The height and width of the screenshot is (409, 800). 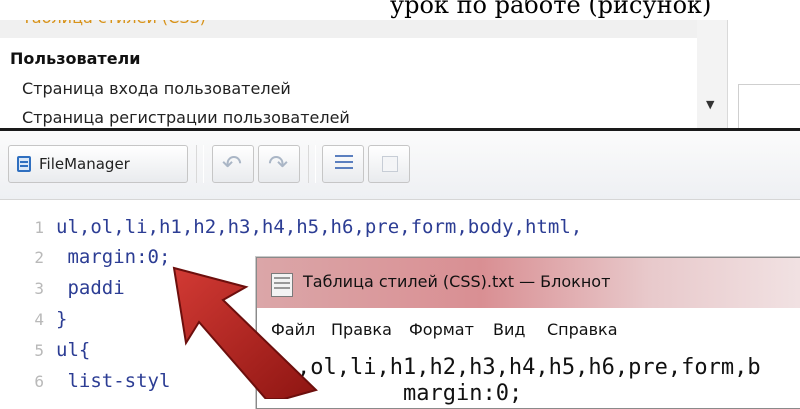 I want to click on line-number: 5, so click(x=39, y=350).